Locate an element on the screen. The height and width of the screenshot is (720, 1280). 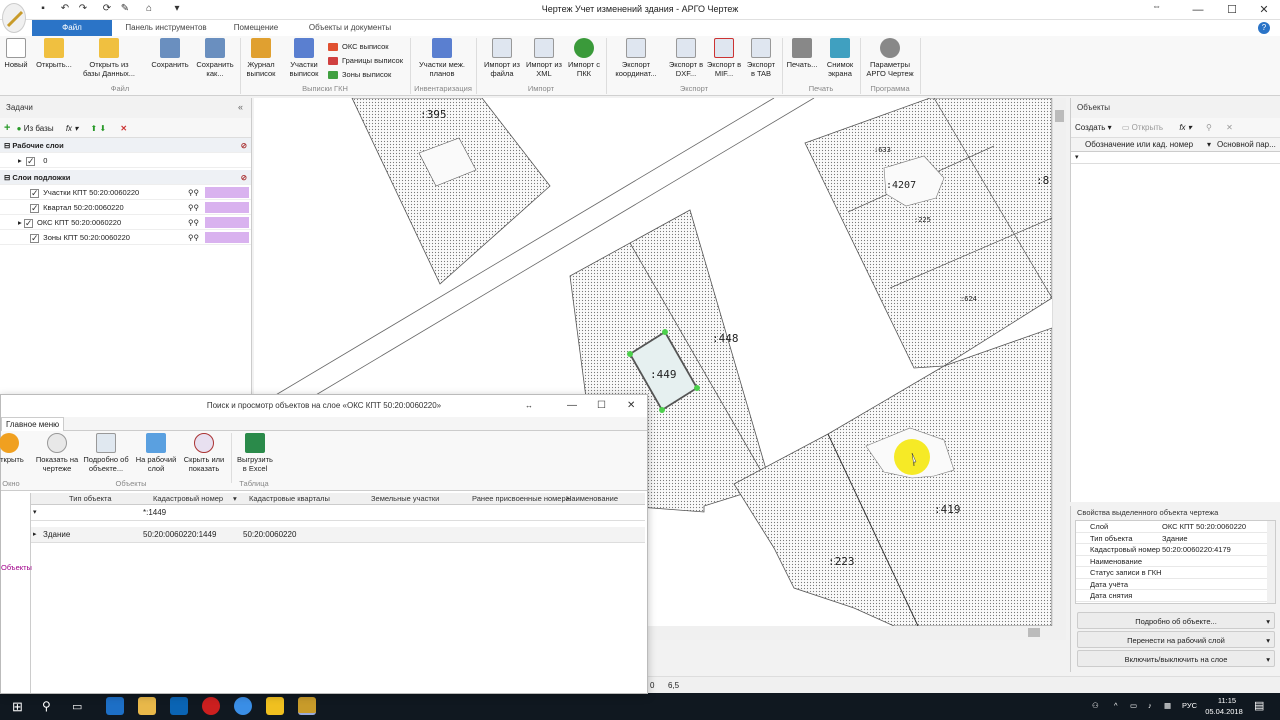
dropdown-icon: ▾ is located at coordinates (177, 10).